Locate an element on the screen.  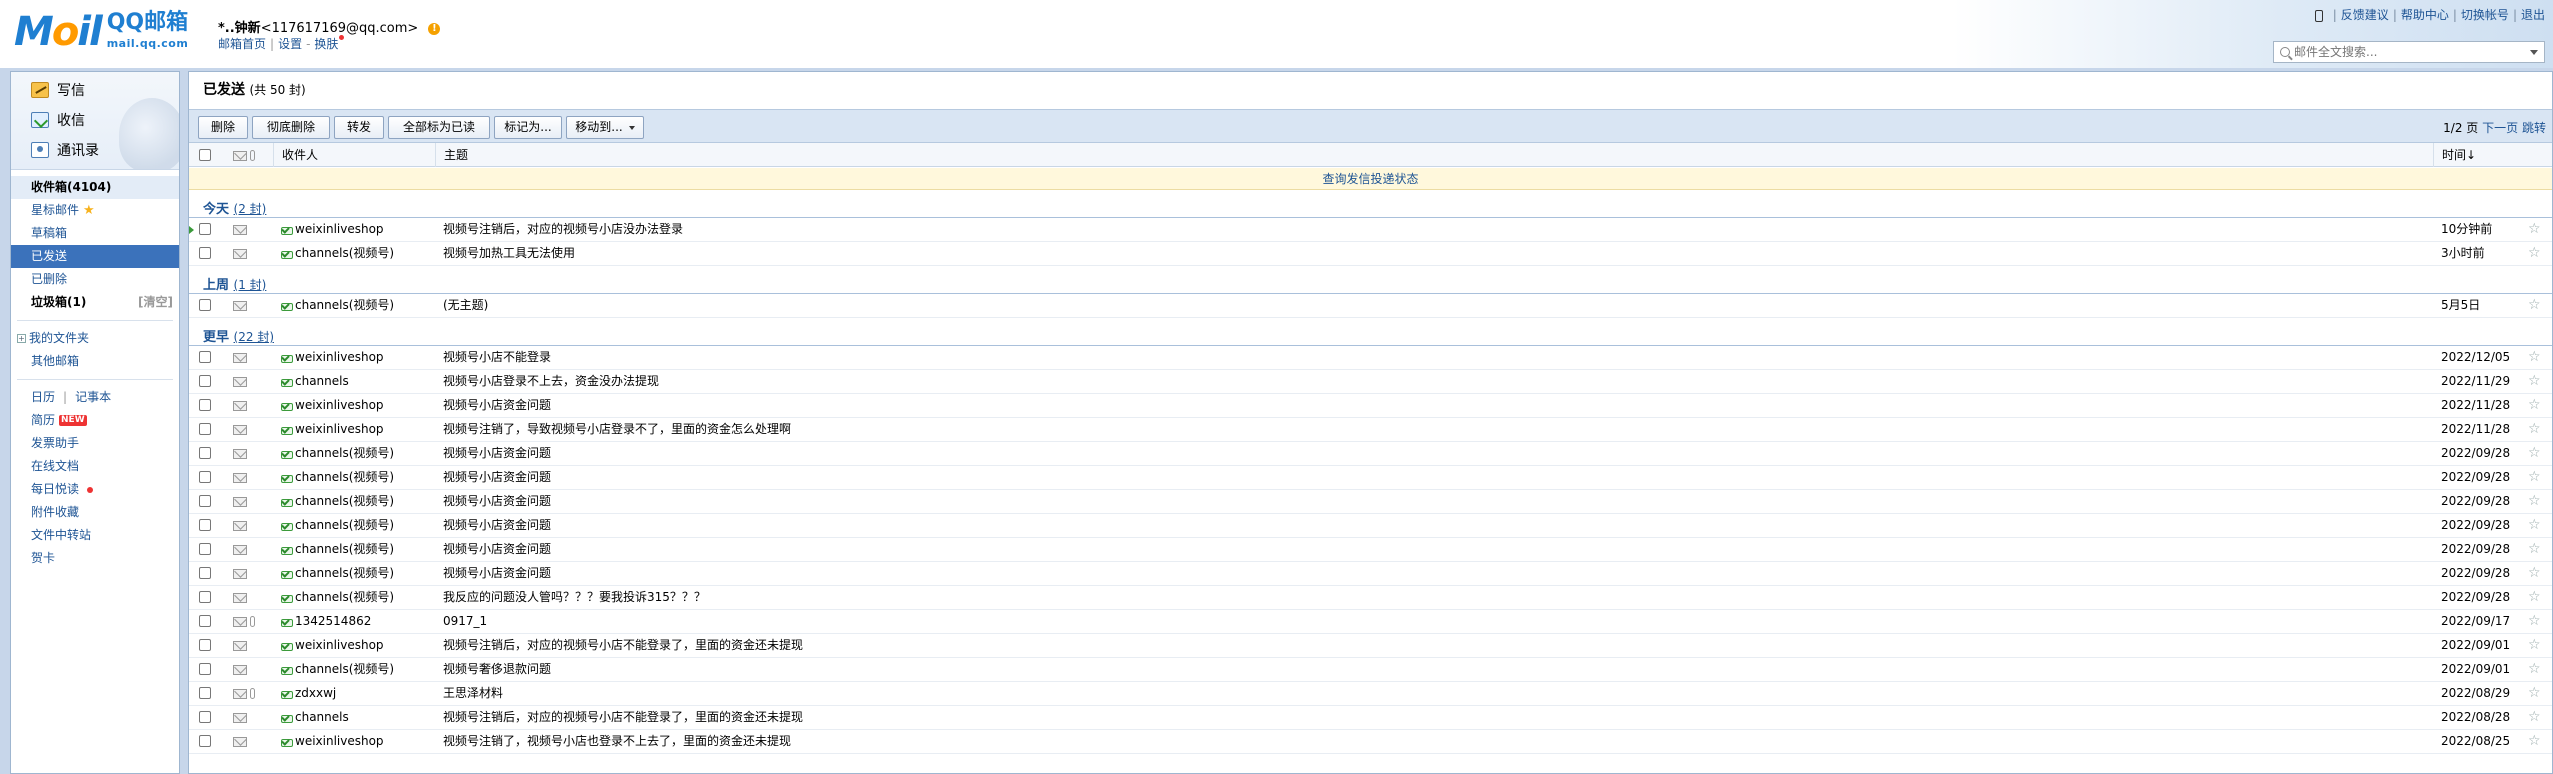
settings-link: 设置 is located at coordinates (290, 44).